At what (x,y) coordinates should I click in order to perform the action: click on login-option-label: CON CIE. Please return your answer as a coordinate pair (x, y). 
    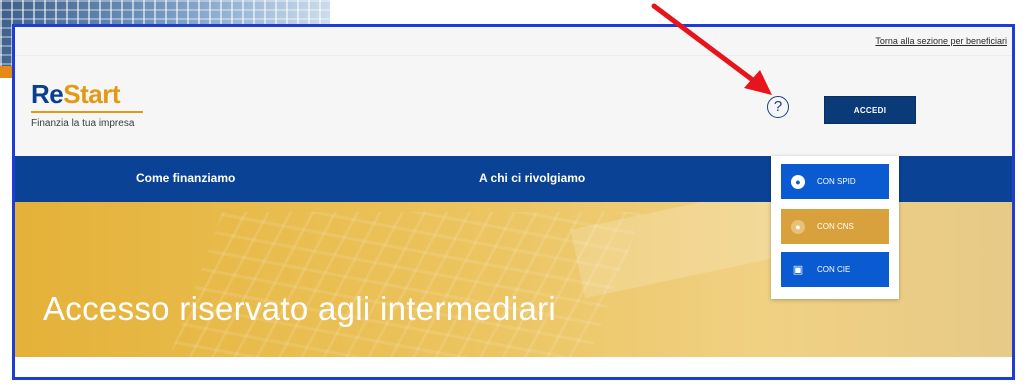
    Looking at the image, I should click on (834, 269).